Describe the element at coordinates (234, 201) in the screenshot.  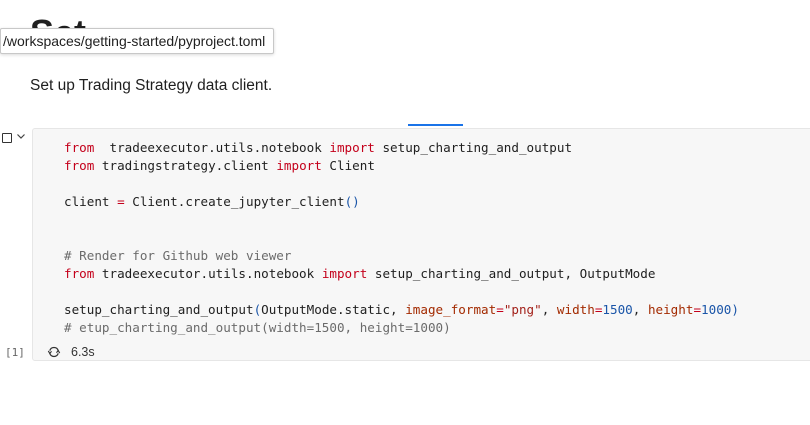
I see `code-token: Client.create_jupyter_client` at that location.